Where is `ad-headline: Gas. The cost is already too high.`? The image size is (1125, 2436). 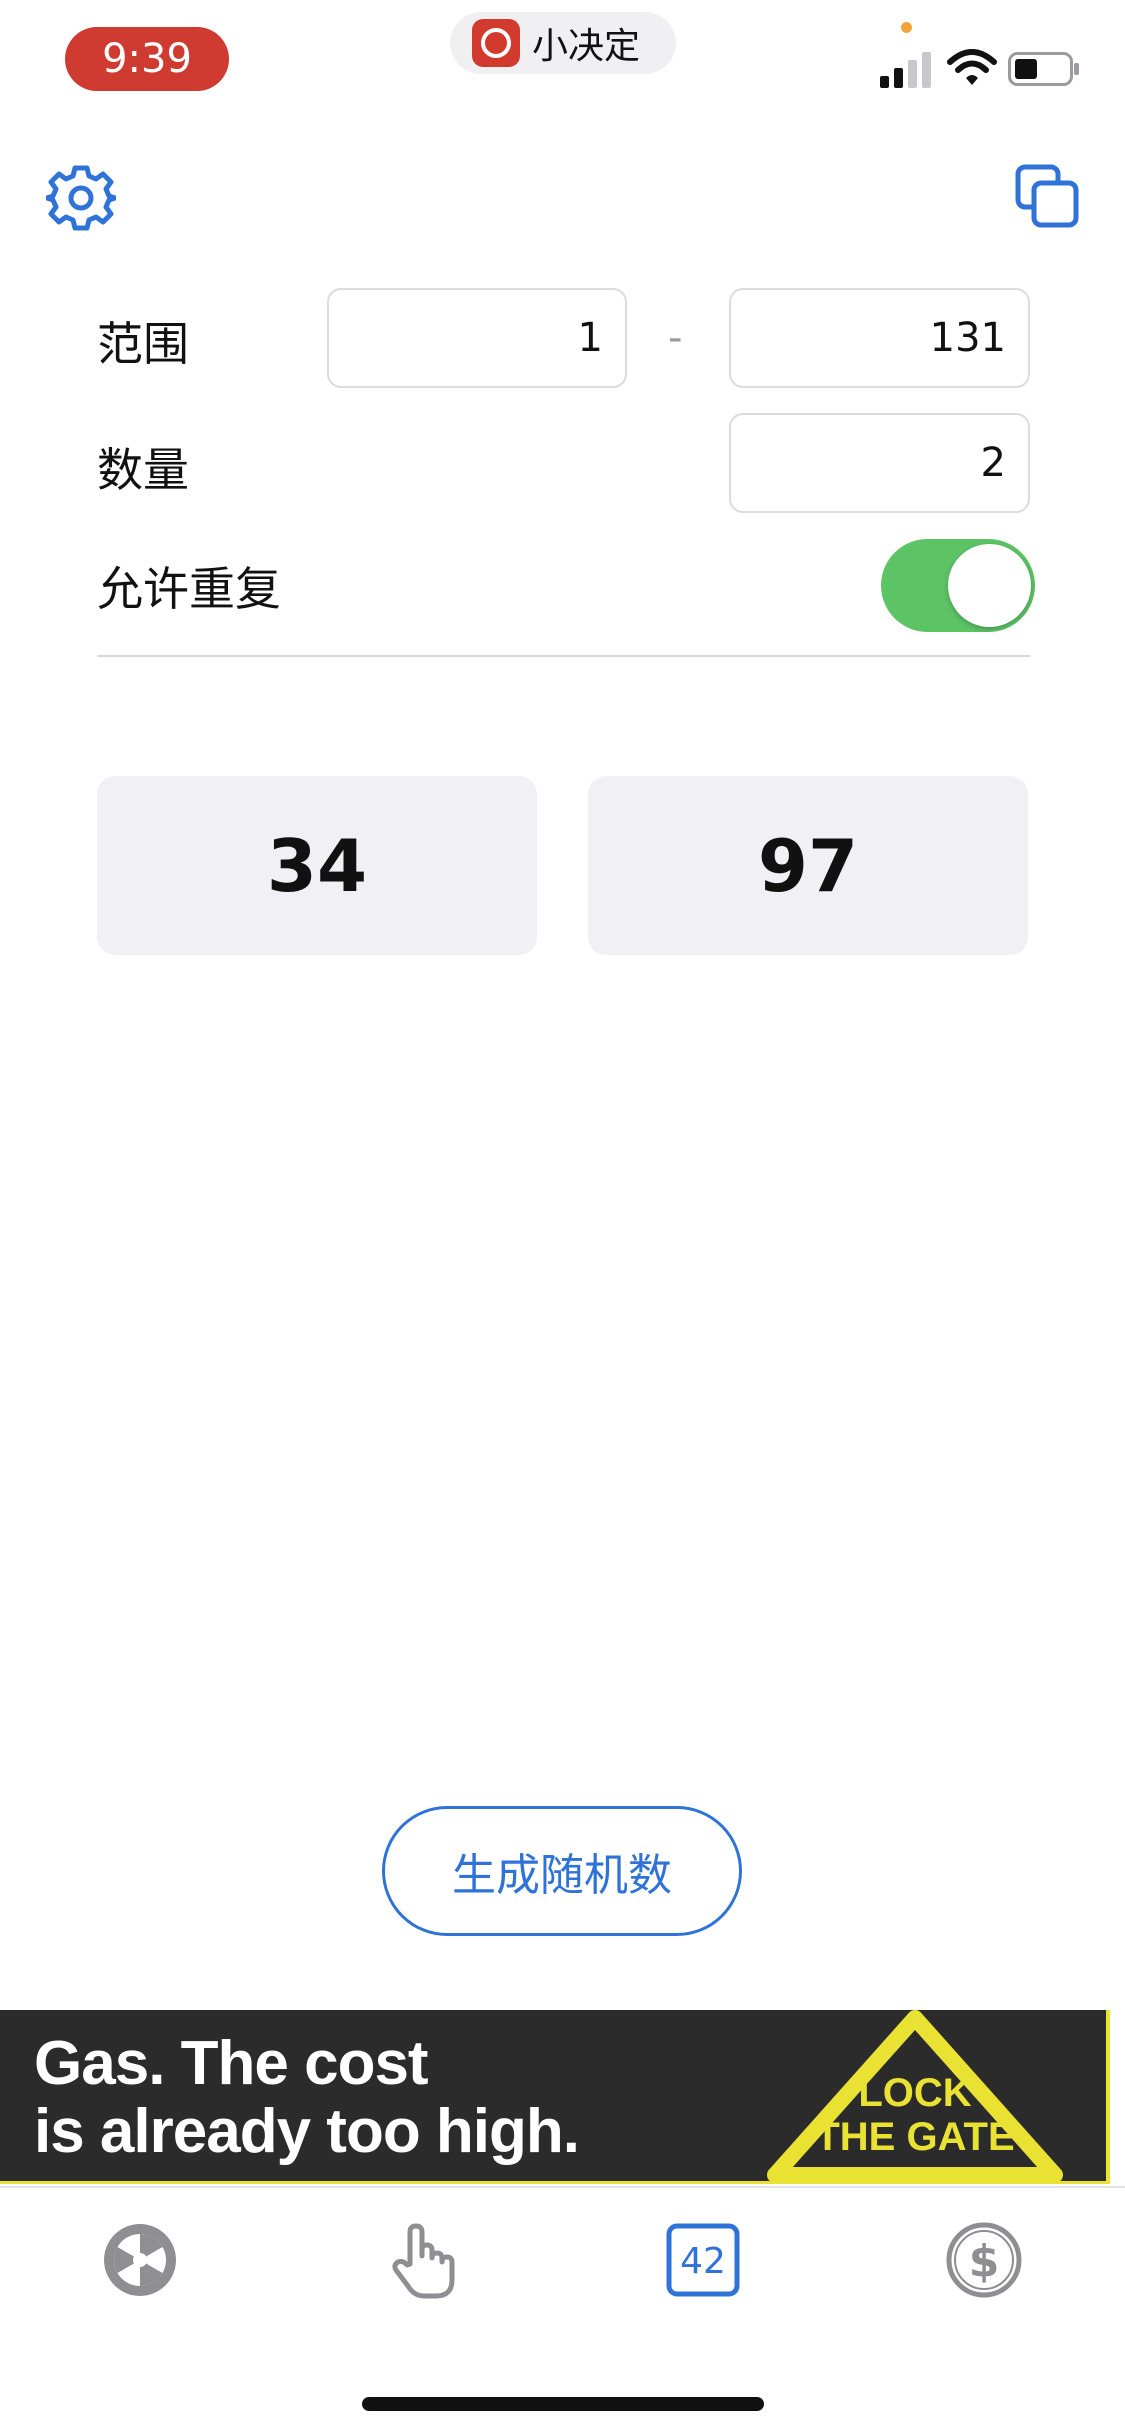 ad-headline: Gas. The cost is already too high. is located at coordinates (307, 2097).